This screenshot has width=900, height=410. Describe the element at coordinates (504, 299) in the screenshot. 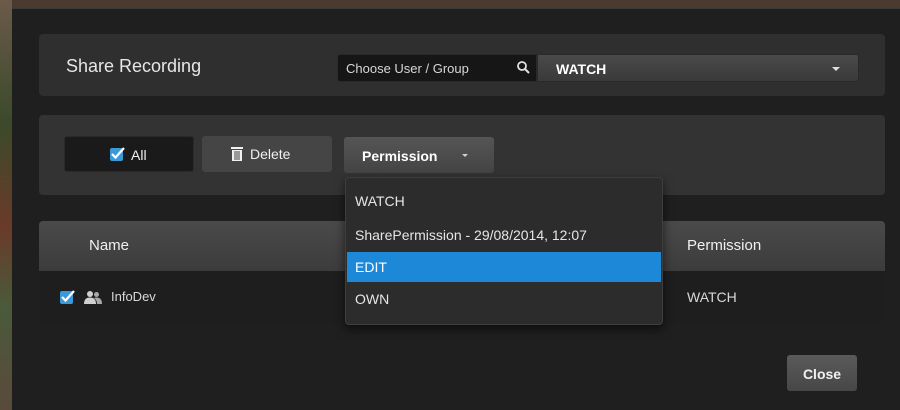

I see `menu-item-own: OWN` at that location.